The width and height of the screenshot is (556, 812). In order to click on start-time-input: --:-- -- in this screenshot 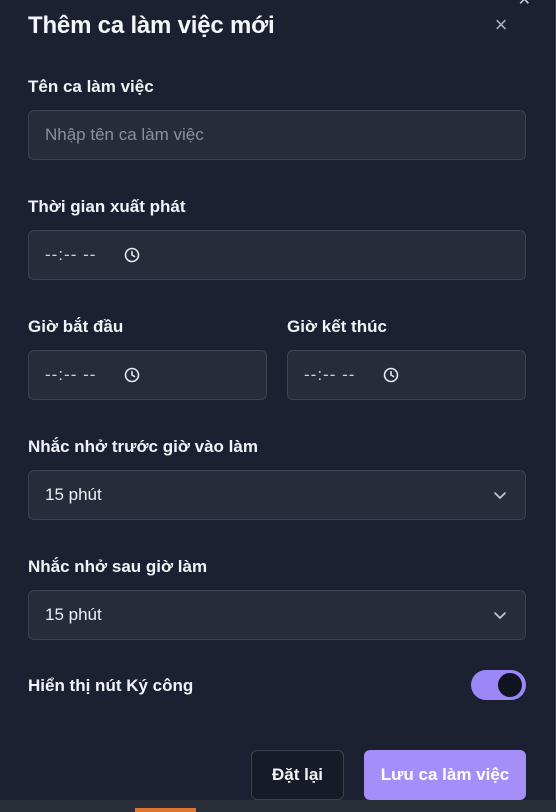, I will do `click(147, 375)`.